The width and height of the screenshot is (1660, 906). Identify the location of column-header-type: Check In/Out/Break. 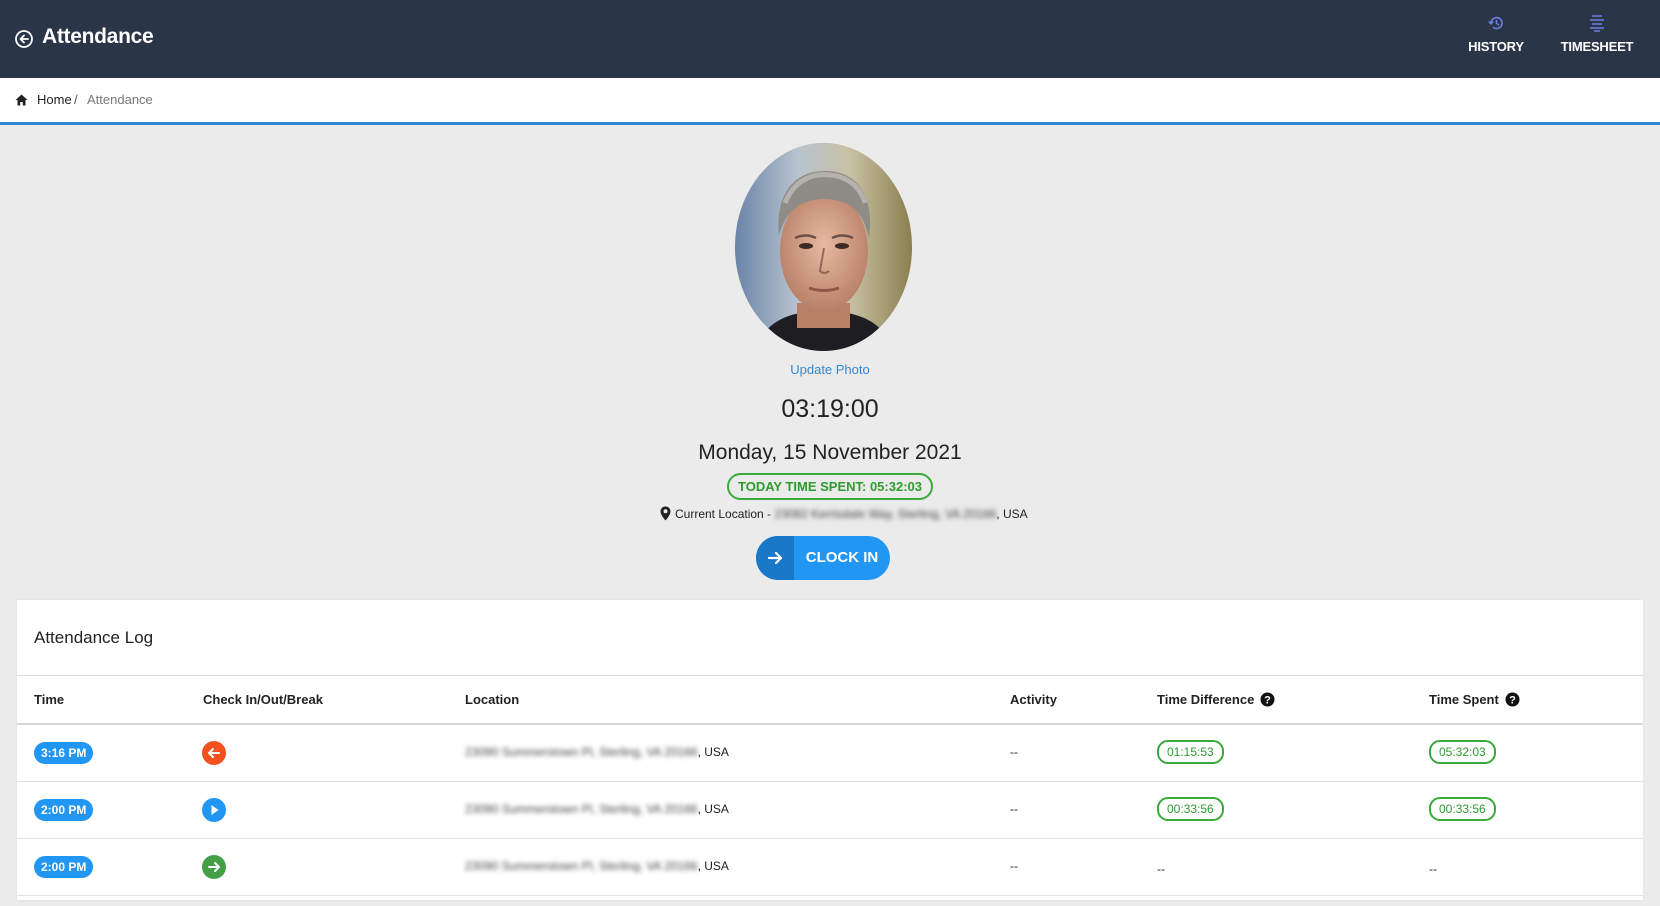
(263, 699).